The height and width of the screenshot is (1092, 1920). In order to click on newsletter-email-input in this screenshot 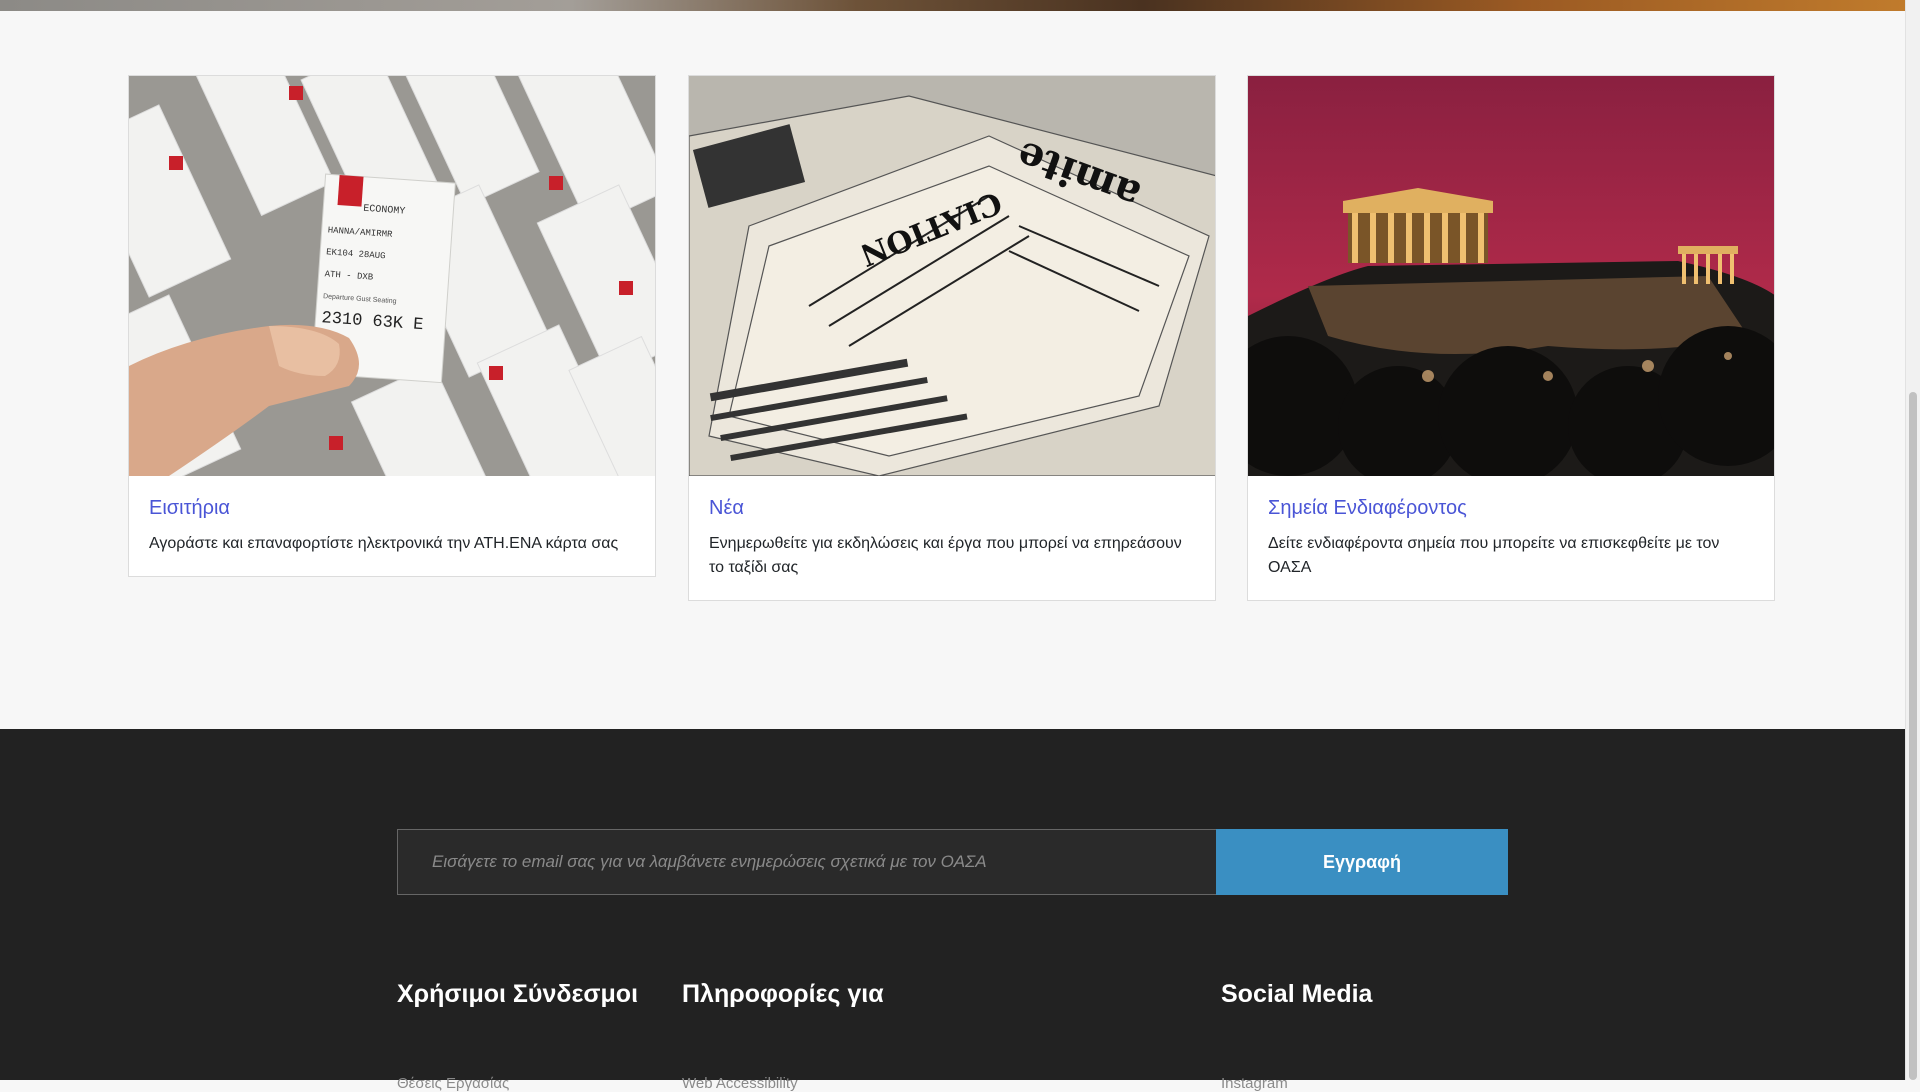, I will do `click(806, 862)`.